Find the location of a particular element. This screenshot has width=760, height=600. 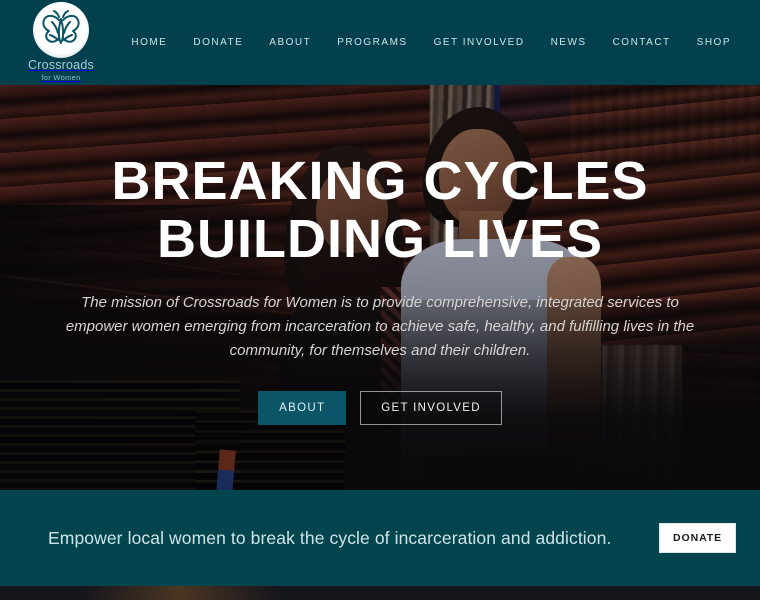

hero-title-line-1: BREAKING CYCLES is located at coordinates (380, 181).